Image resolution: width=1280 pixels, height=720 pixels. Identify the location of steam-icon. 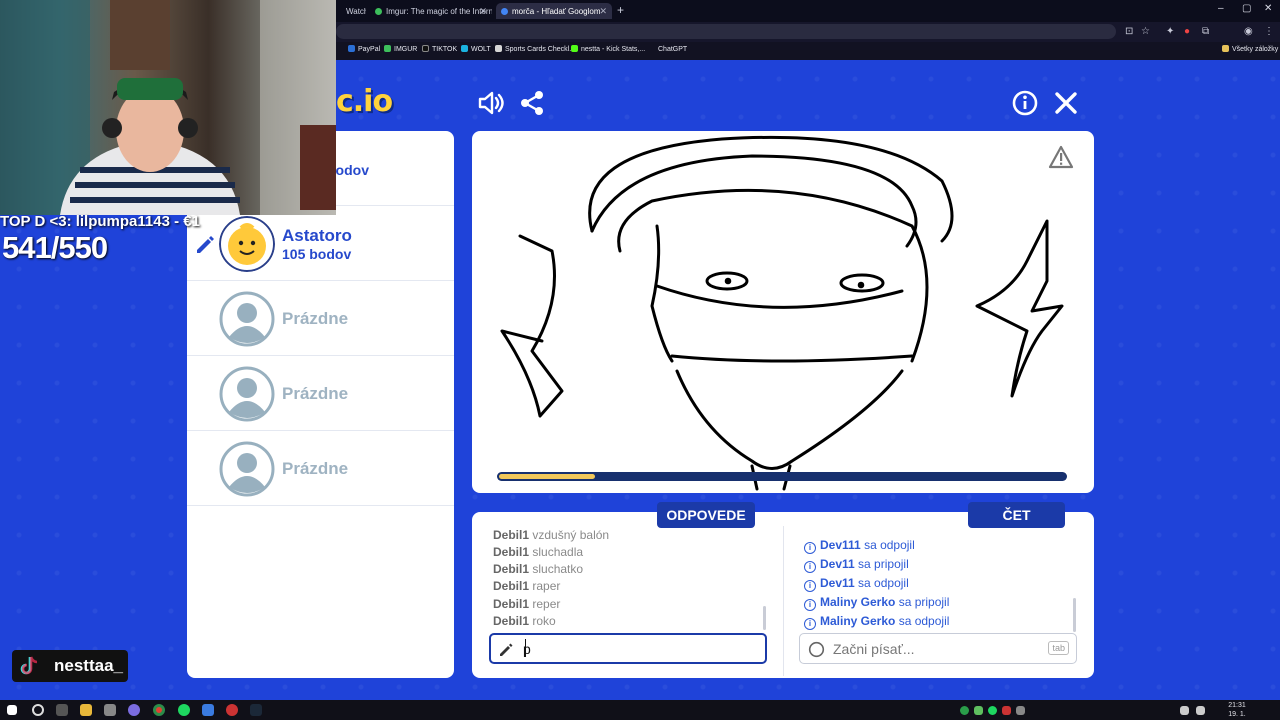
(256, 710).